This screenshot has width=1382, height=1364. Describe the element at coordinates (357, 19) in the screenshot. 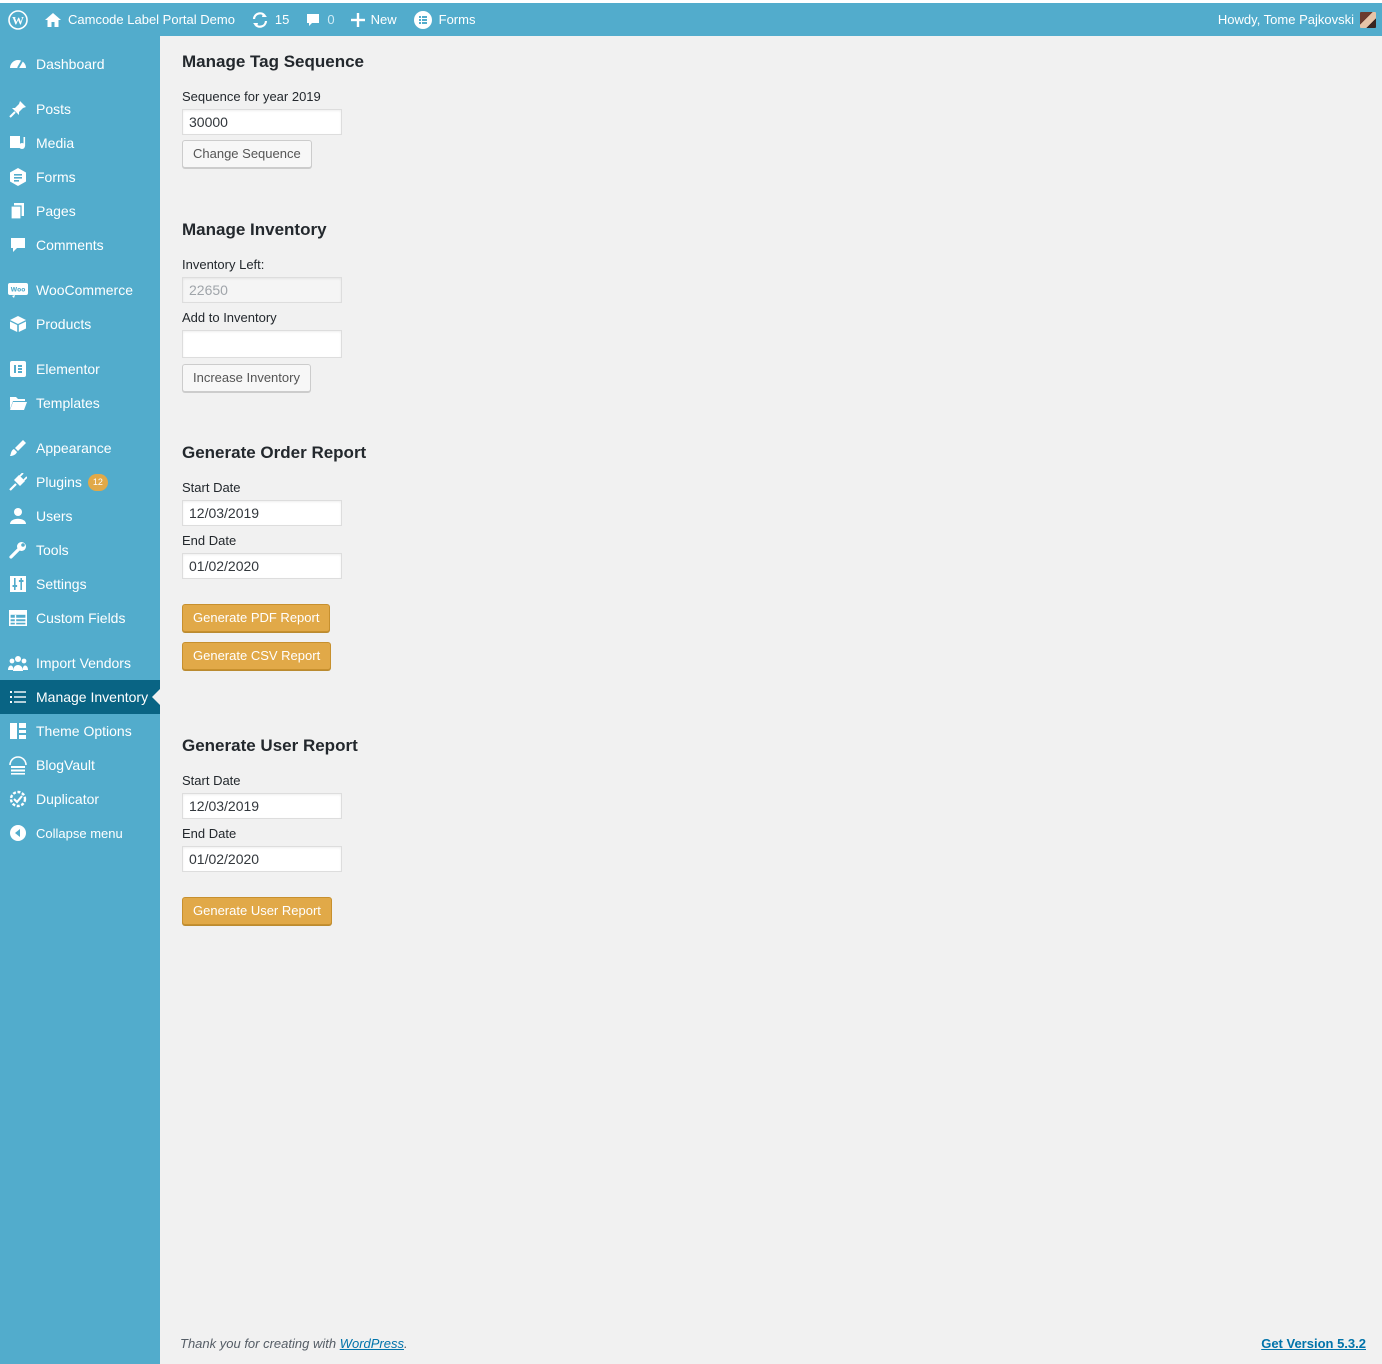

I see `plus-icon` at that location.